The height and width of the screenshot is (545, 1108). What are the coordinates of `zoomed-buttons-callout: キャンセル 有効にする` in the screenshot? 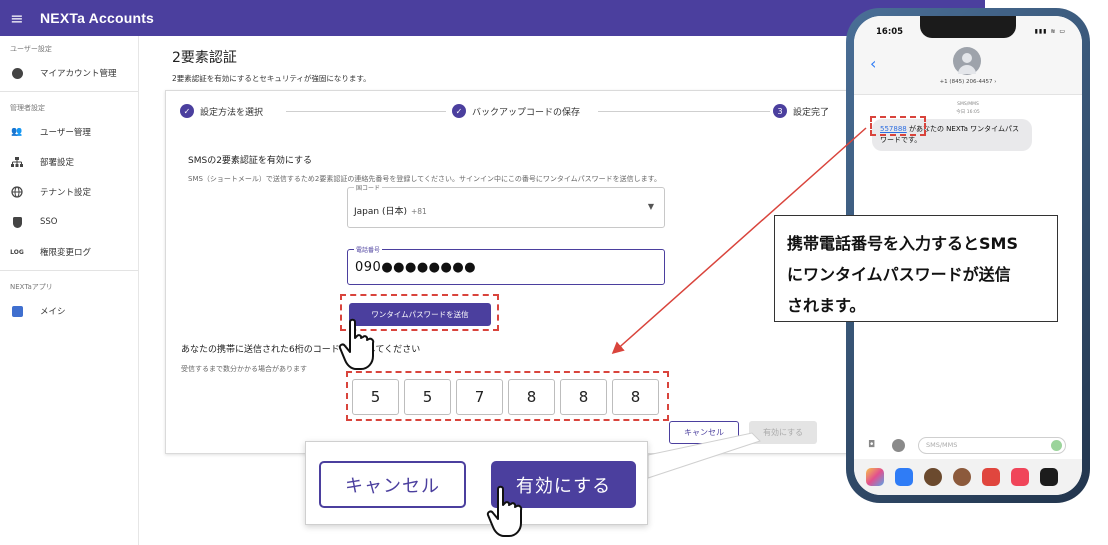 It's located at (476, 483).